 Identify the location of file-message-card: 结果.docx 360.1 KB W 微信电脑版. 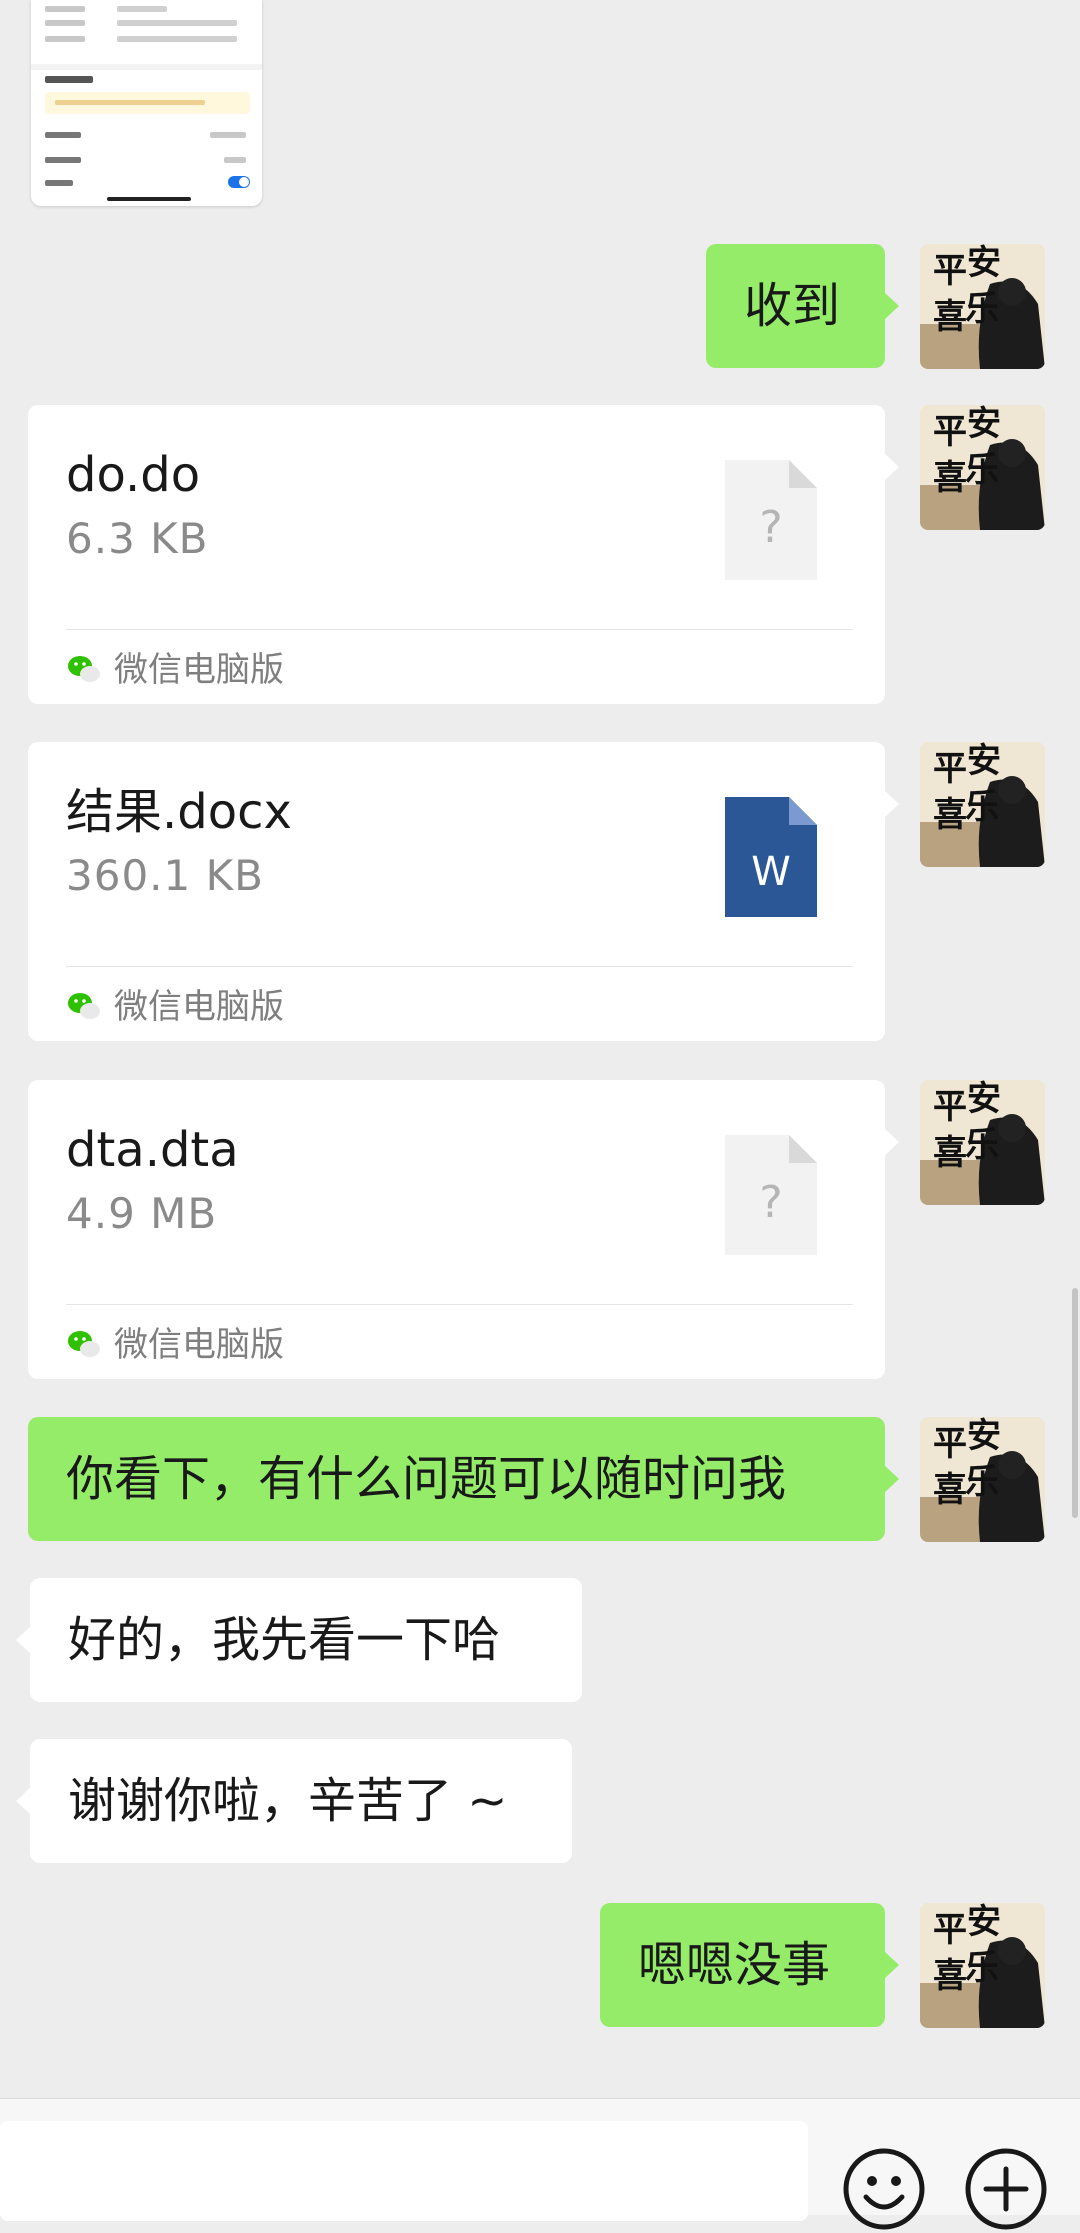
(463, 891).